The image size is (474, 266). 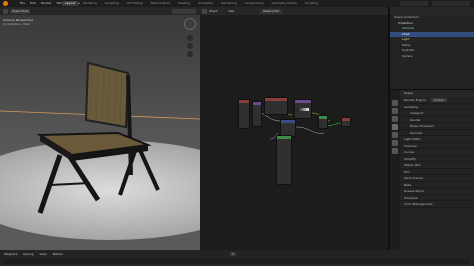 I want to click on timeline-track, so click(x=237, y=261).